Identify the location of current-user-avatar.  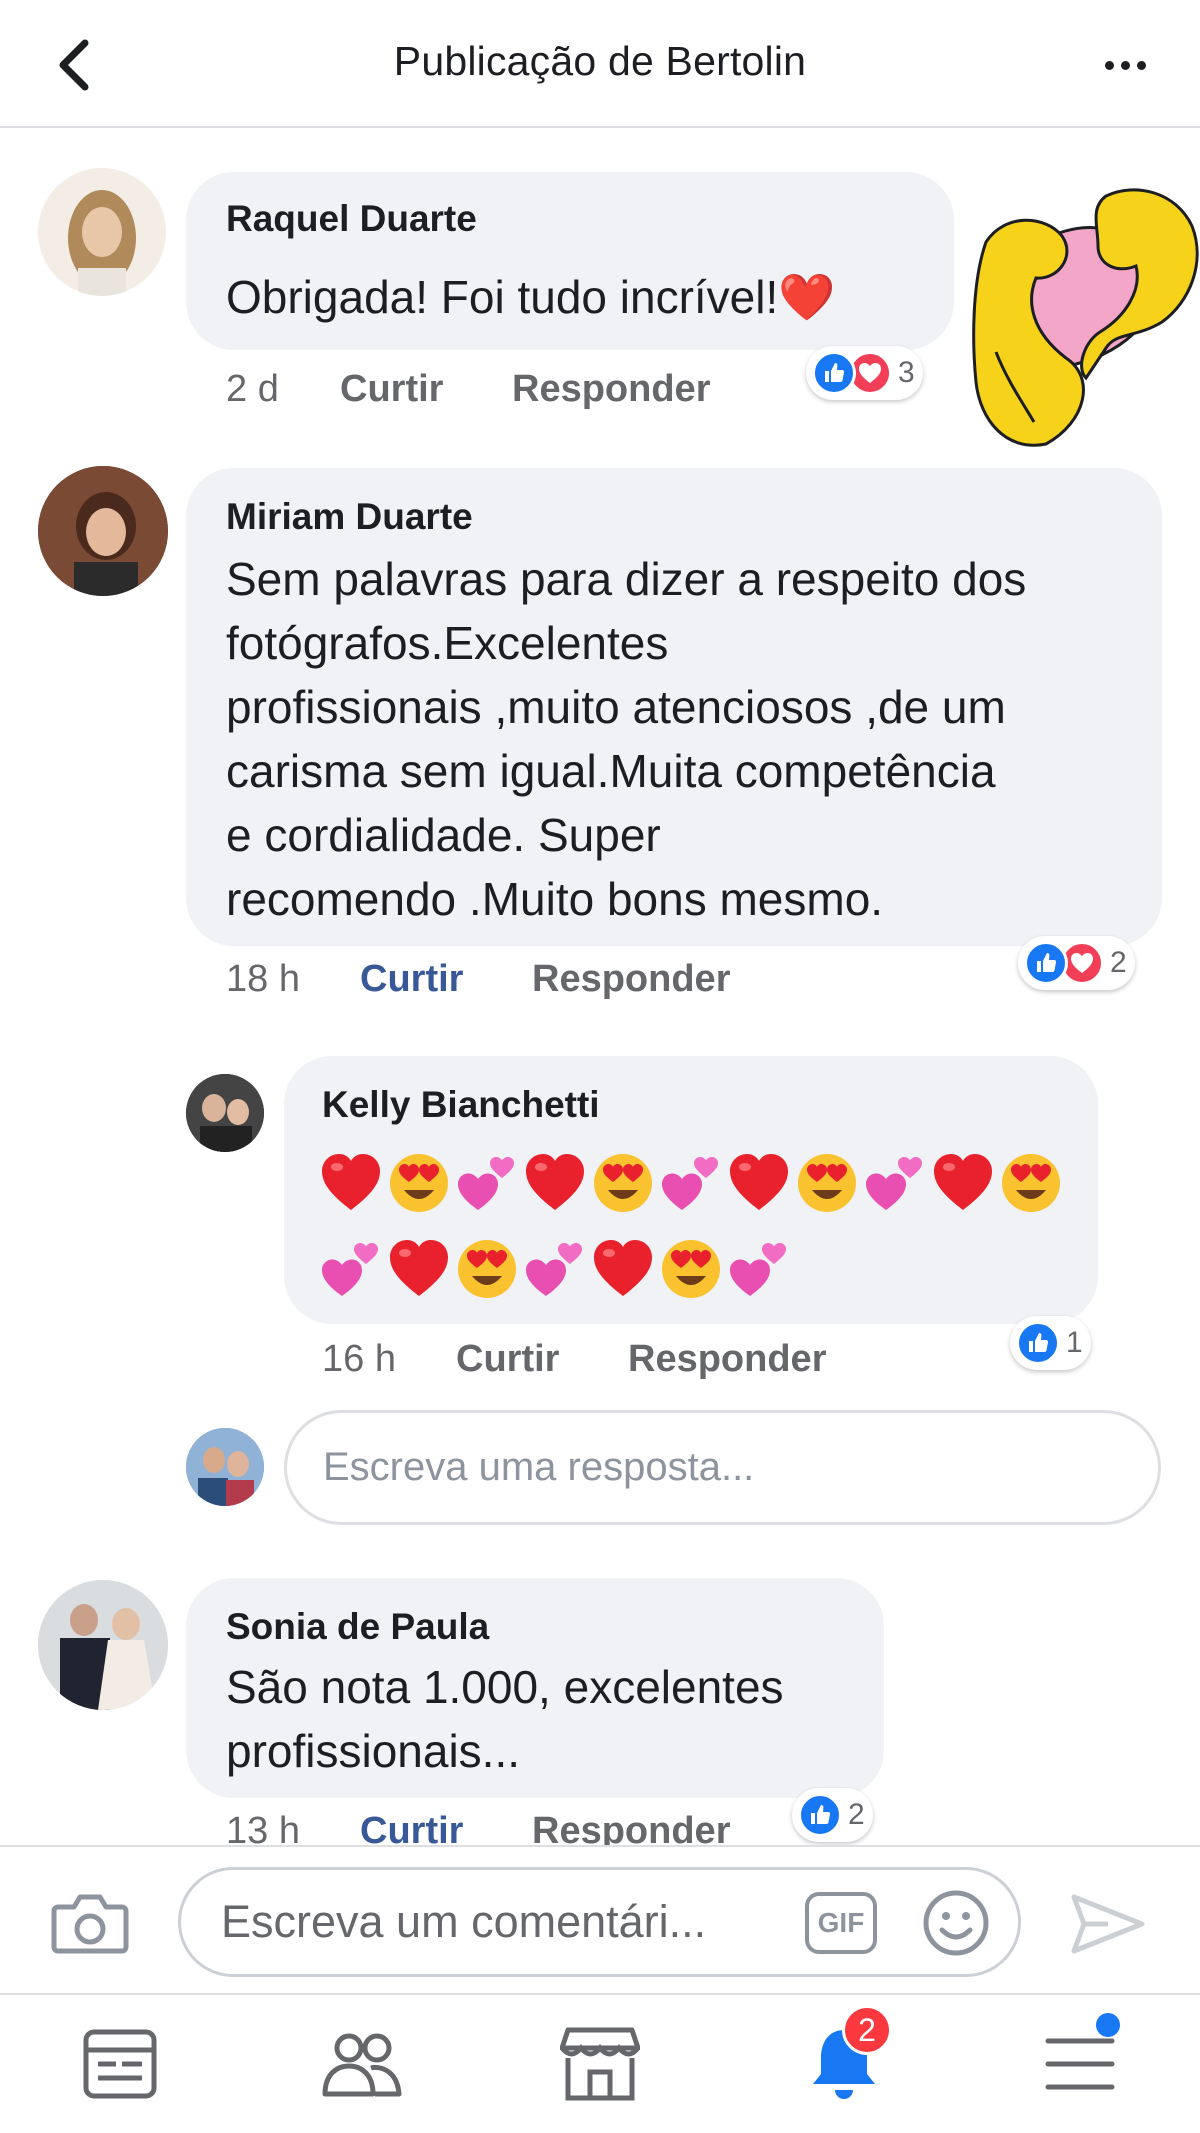
(225, 1467).